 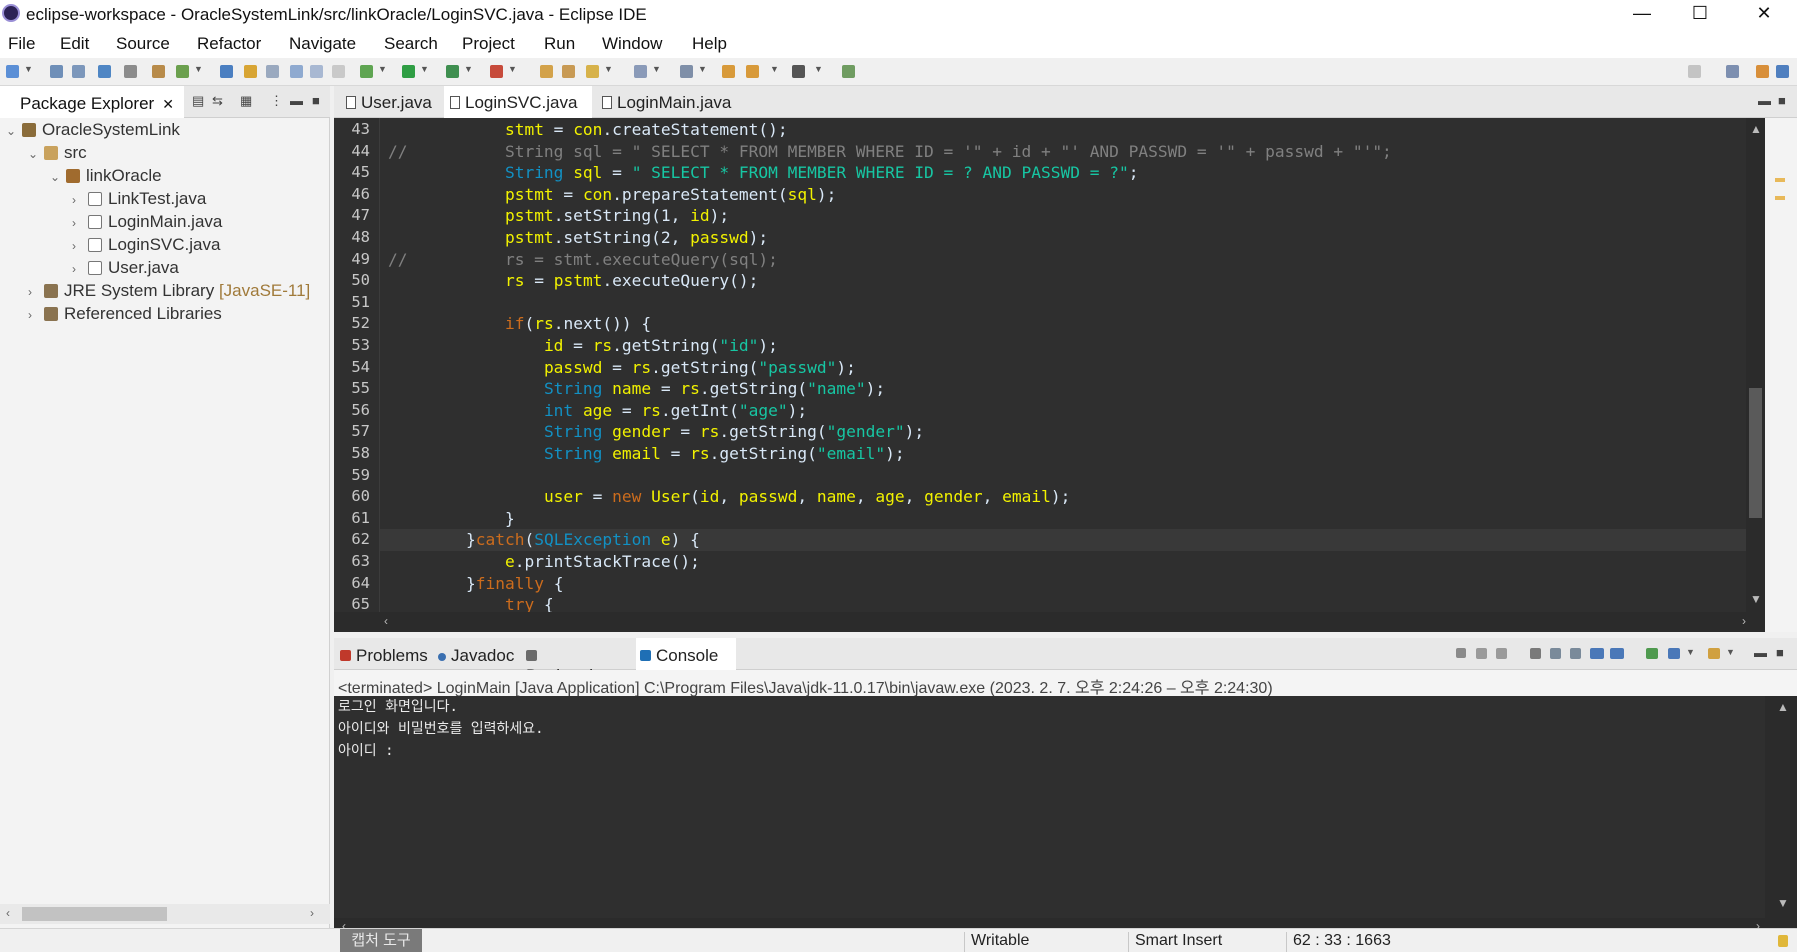 I want to click on code-line: try {, so click(x=1063, y=603).